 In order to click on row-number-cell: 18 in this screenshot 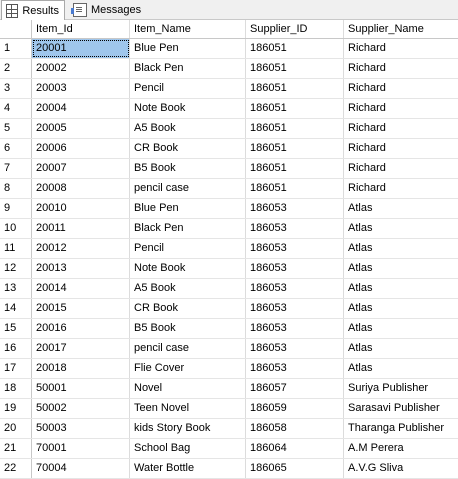, I will do `click(16, 388)`.